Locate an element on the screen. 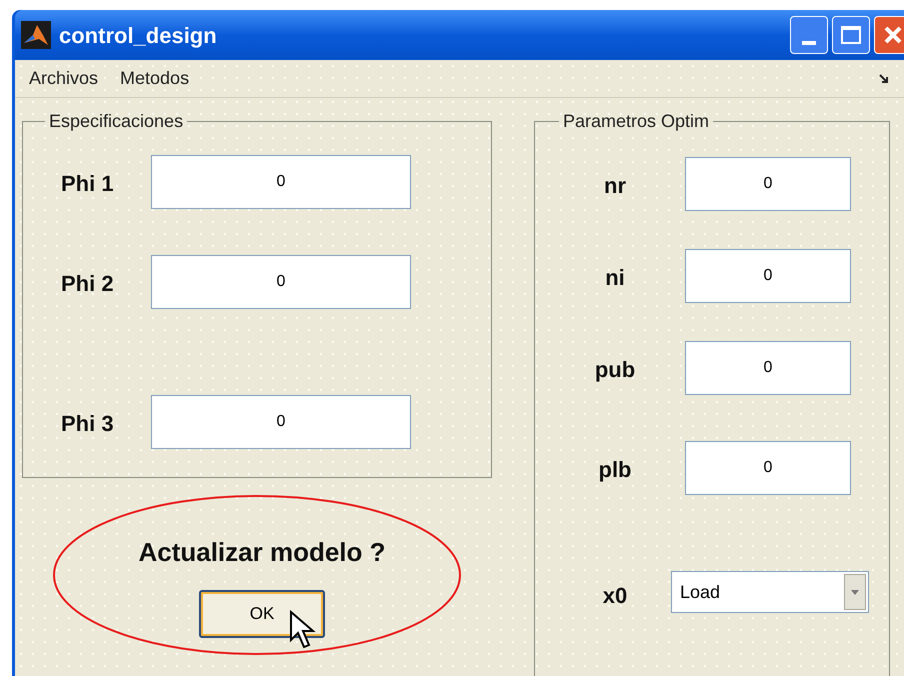 This screenshot has height=676, width=904. menu-item: Archivos is located at coordinates (63, 78).